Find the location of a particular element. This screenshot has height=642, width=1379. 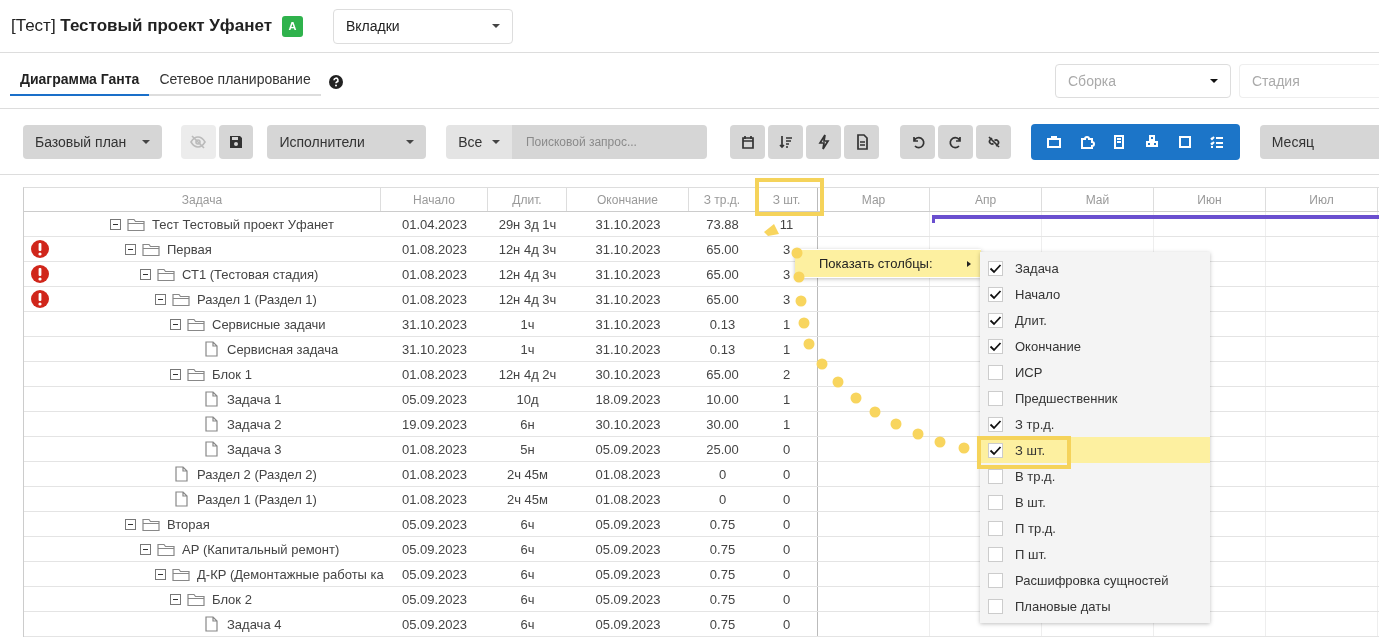

tab: Диаграмма Ганта is located at coordinates (80, 80).